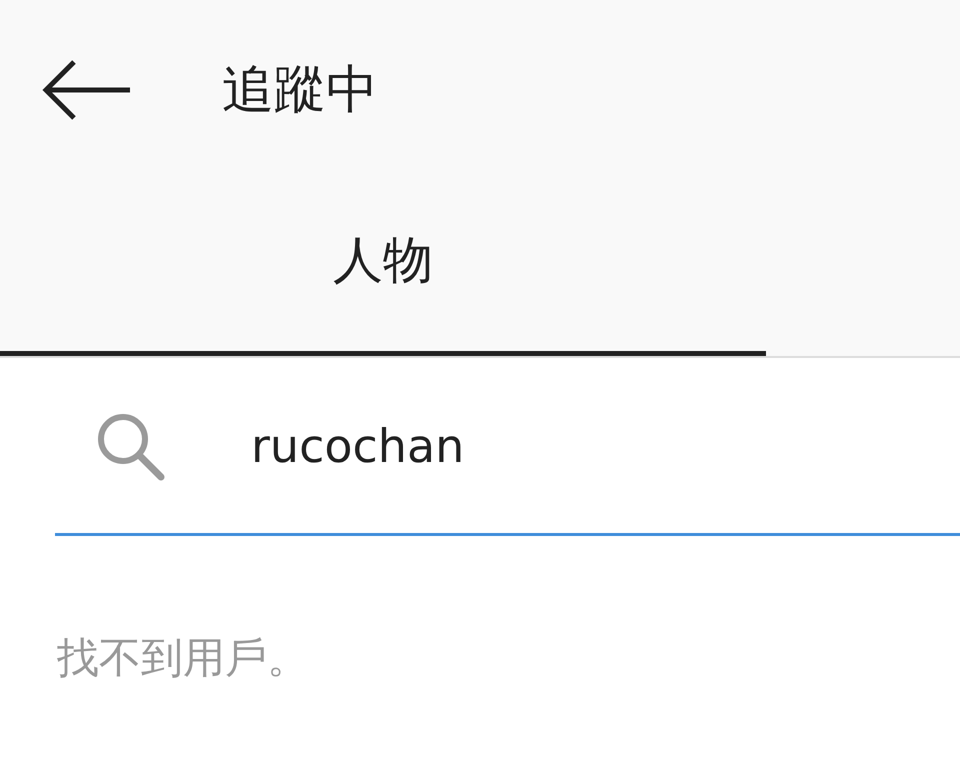  What do you see at coordinates (578, 446) in the screenshot?
I see `search-field: rucochan` at bounding box center [578, 446].